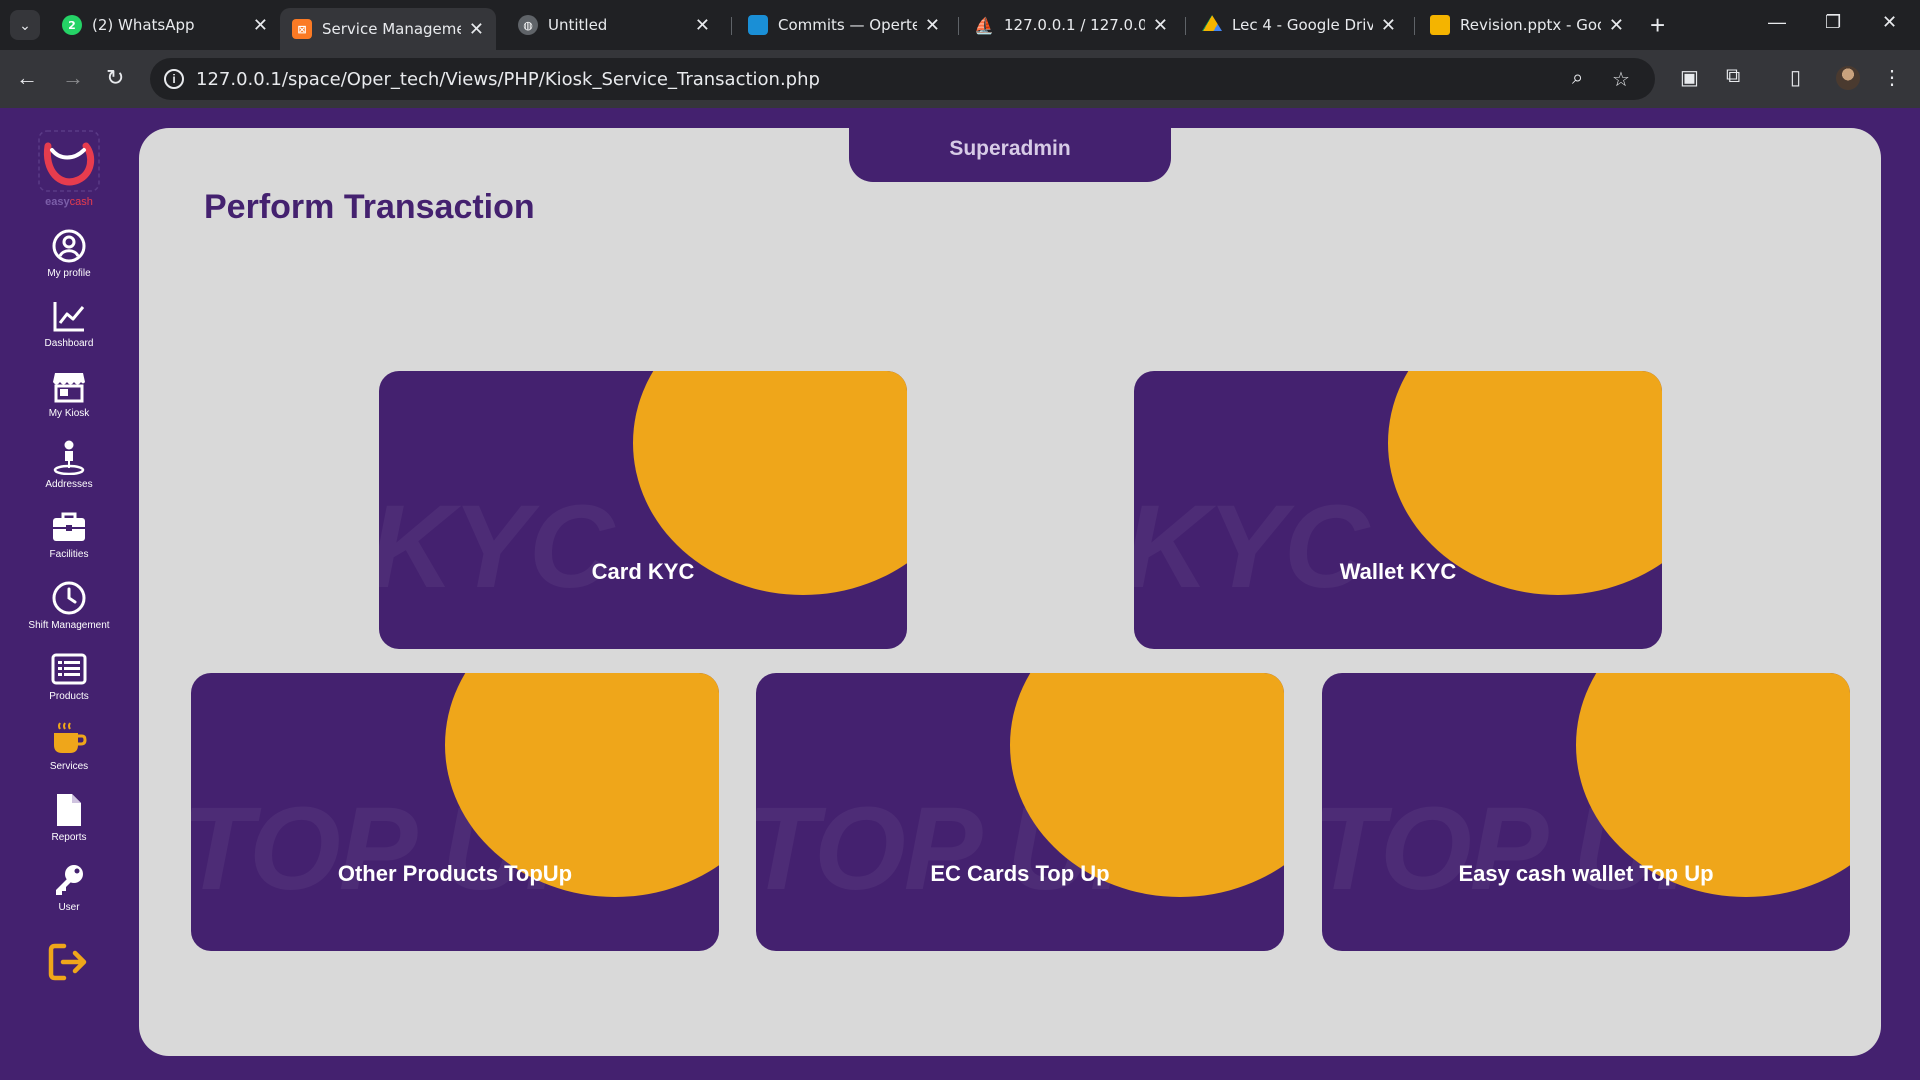  What do you see at coordinates (1848, 78) in the screenshot?
I see `profile-avatar` at bounding box center [1848, 78].